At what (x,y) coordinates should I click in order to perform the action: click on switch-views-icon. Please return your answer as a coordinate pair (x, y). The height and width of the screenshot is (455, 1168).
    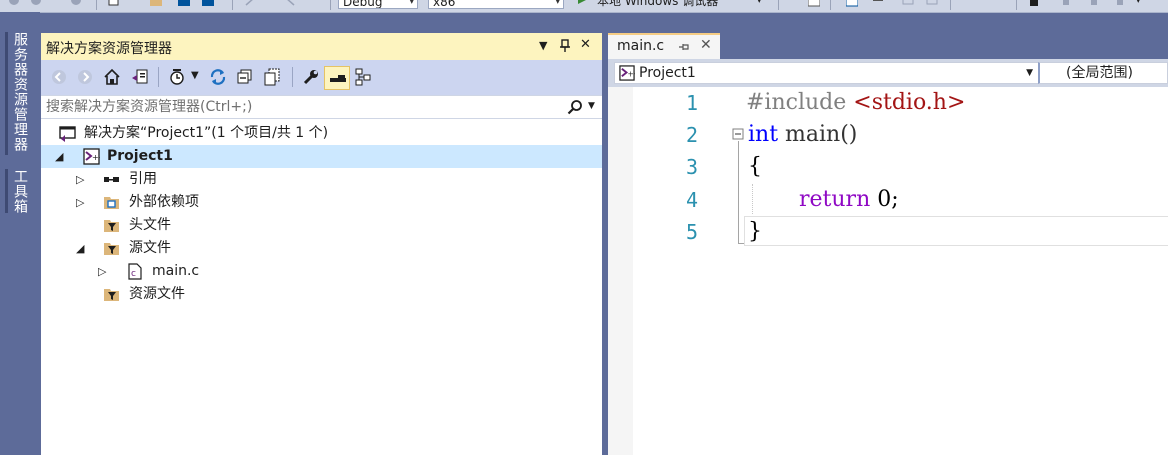
    Looking at the image, I should click on (140, 77).